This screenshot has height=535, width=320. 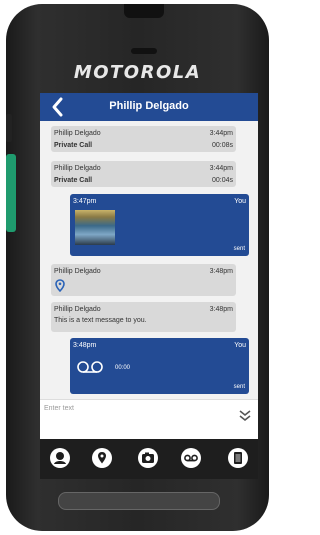 I want to click on action-toolbar, so click(x=149, y=459).